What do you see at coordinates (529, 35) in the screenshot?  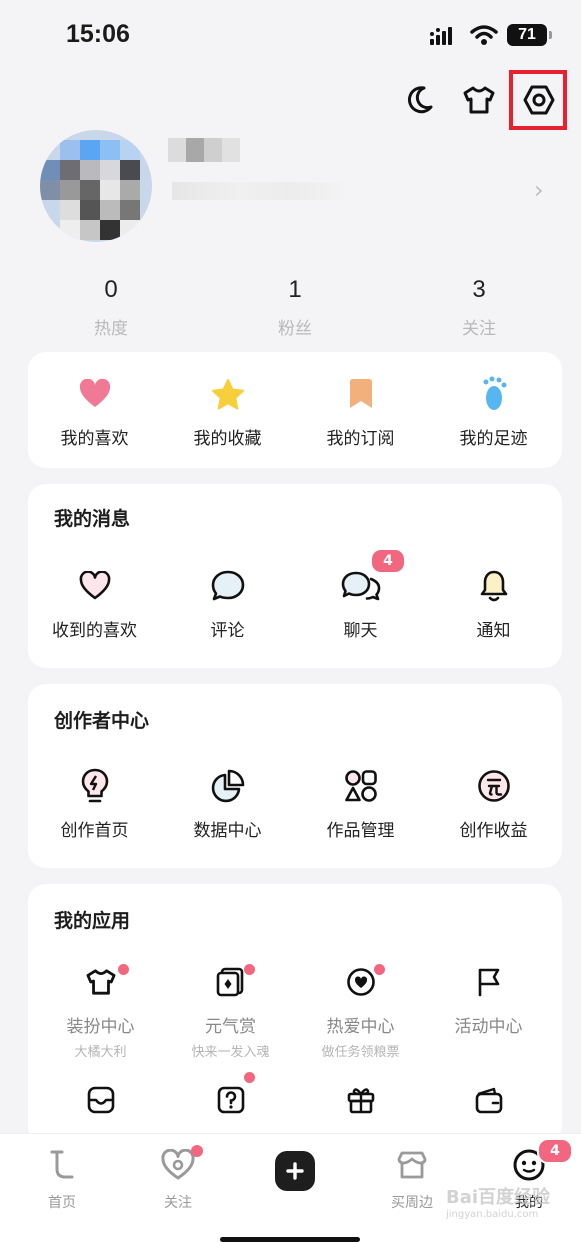 I see `battery-indicator: 71` at bounding box center [529, 35].